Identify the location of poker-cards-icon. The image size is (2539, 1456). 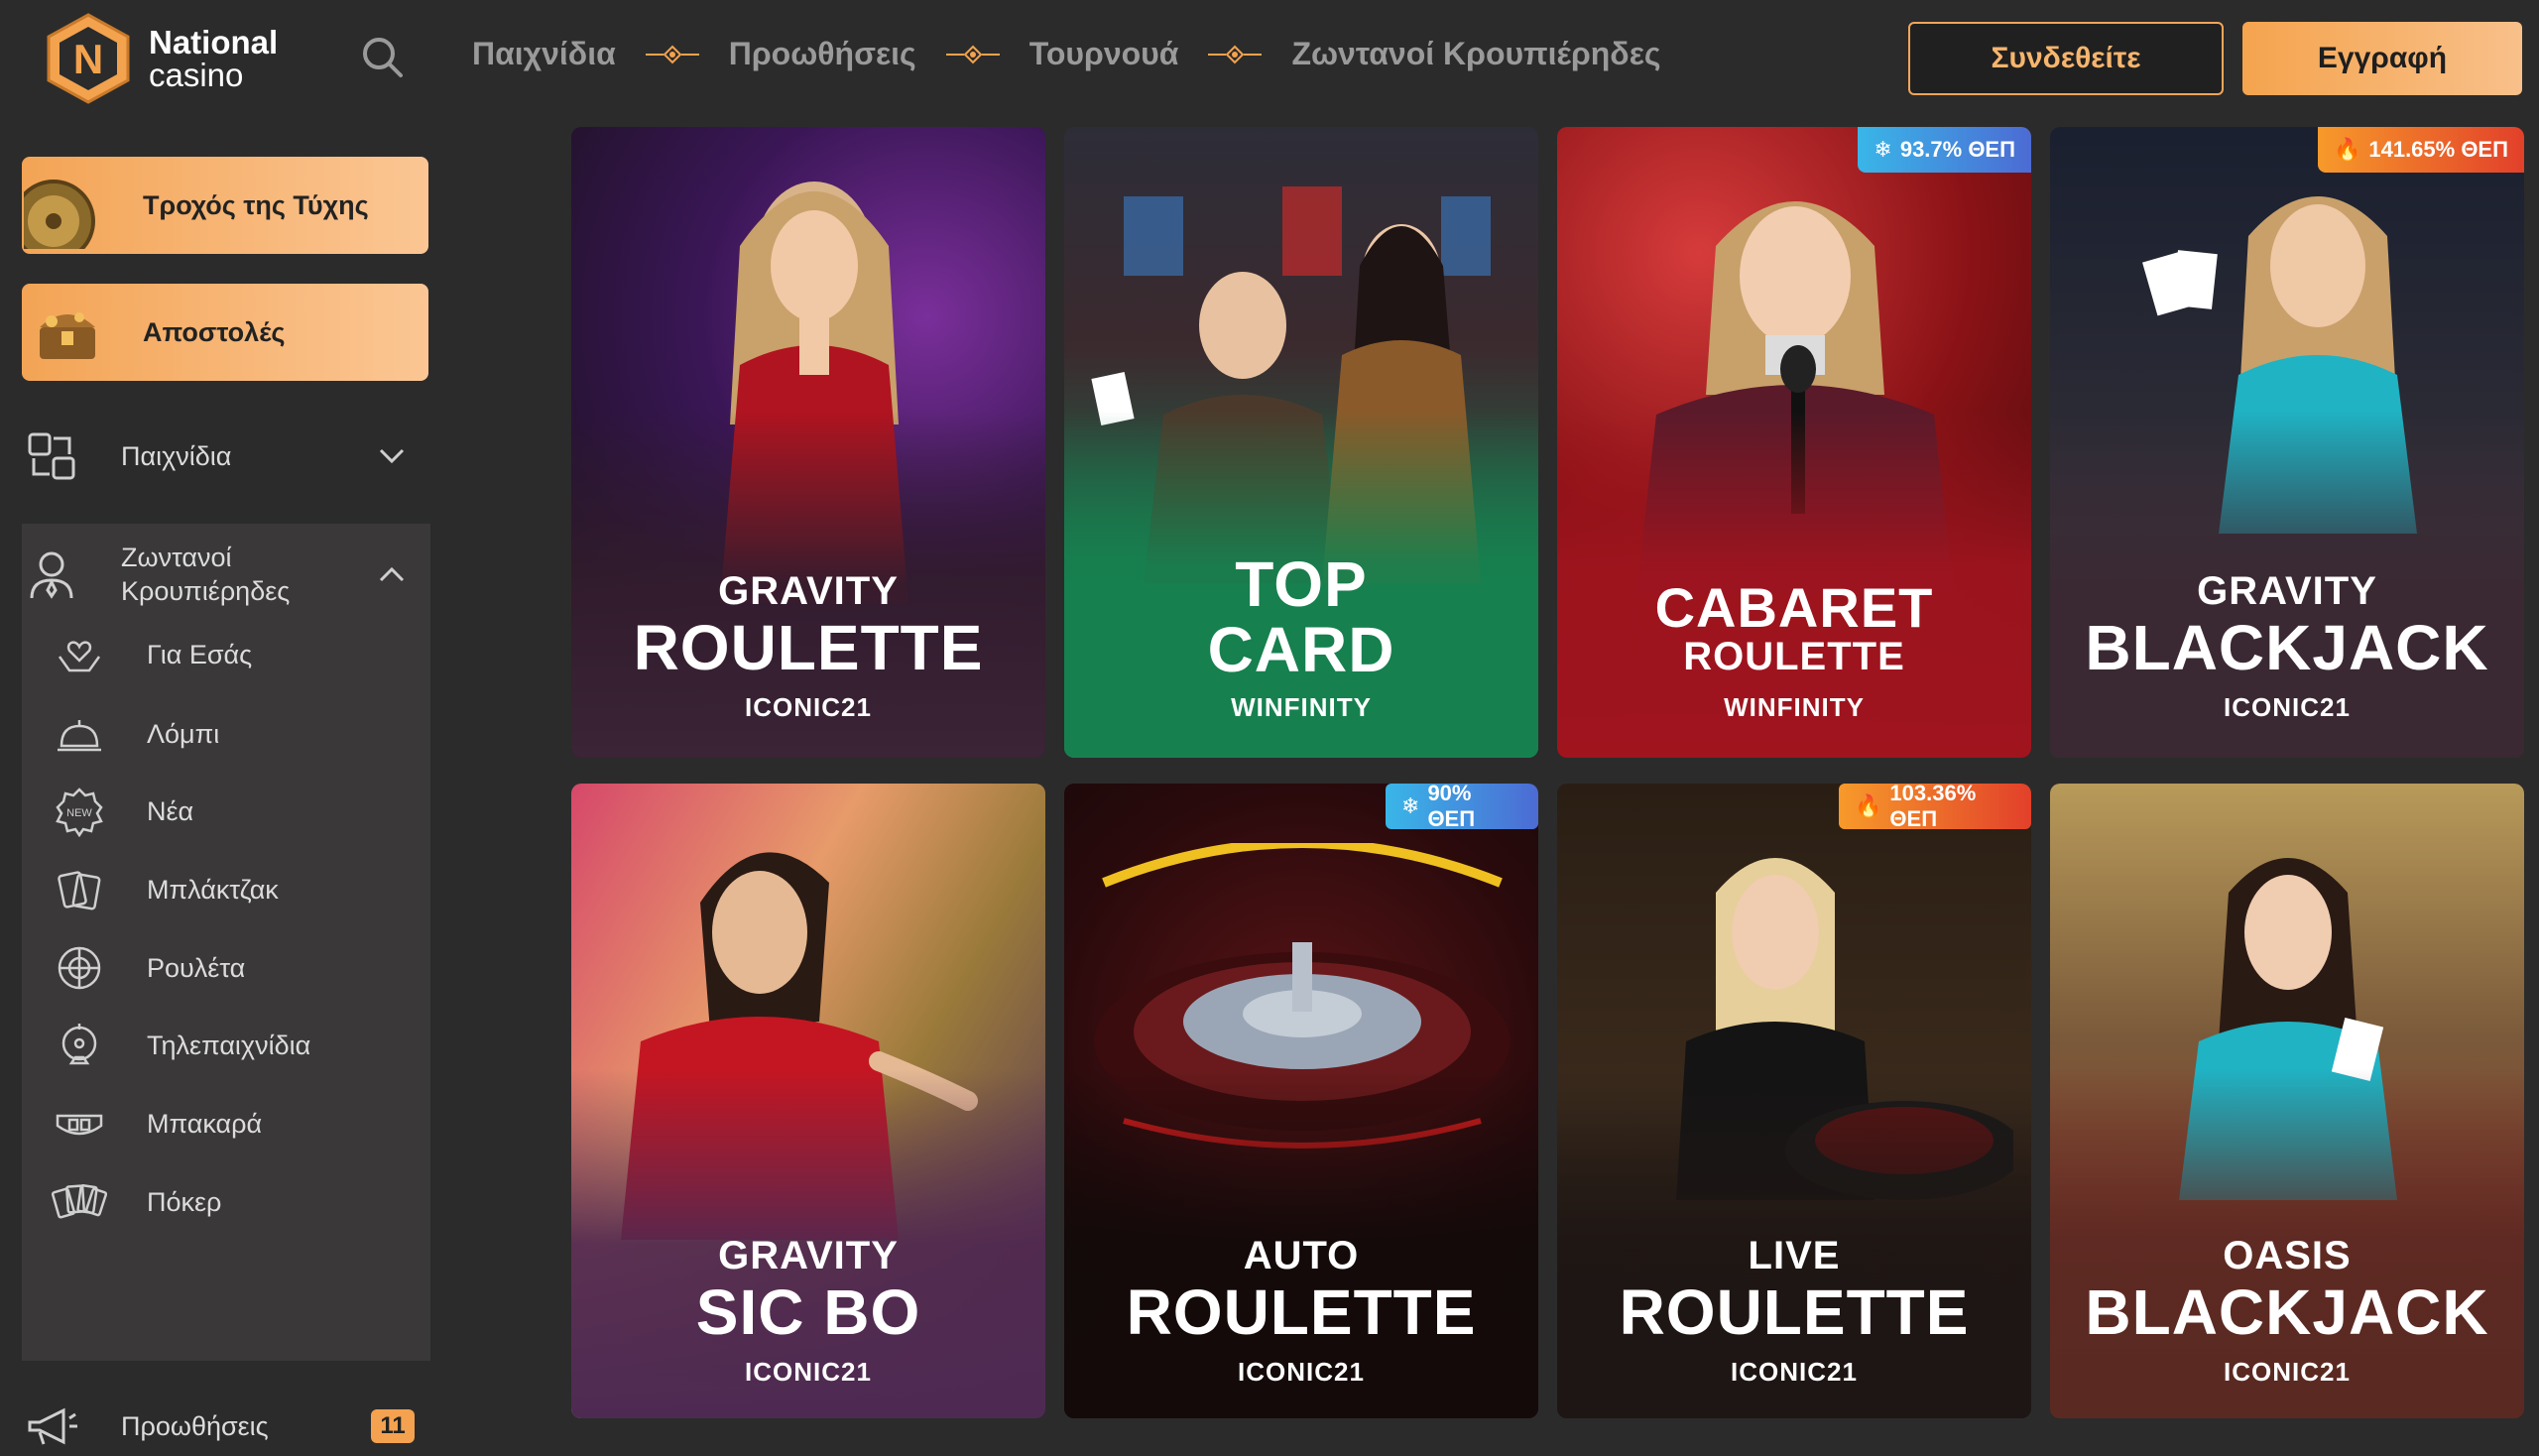
(80, 1202).